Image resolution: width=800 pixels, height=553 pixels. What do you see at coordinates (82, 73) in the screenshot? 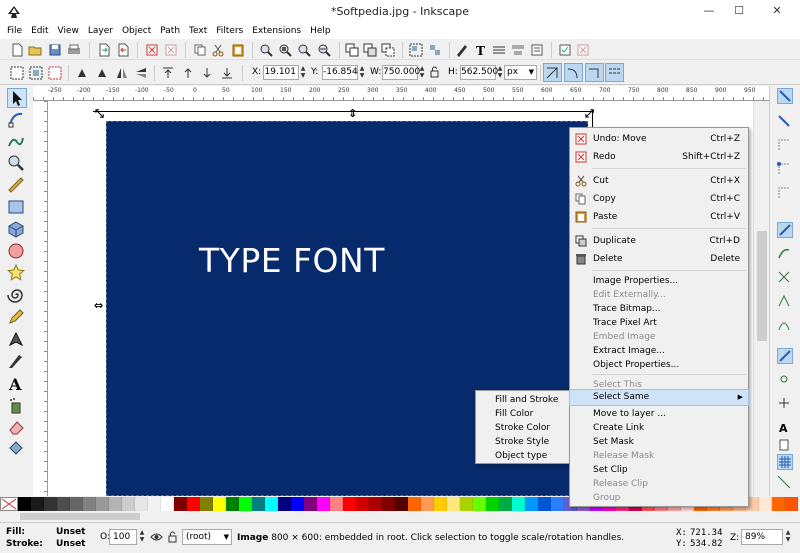
I see `rotate-ccw-icon` at bounding box center [82, 73].